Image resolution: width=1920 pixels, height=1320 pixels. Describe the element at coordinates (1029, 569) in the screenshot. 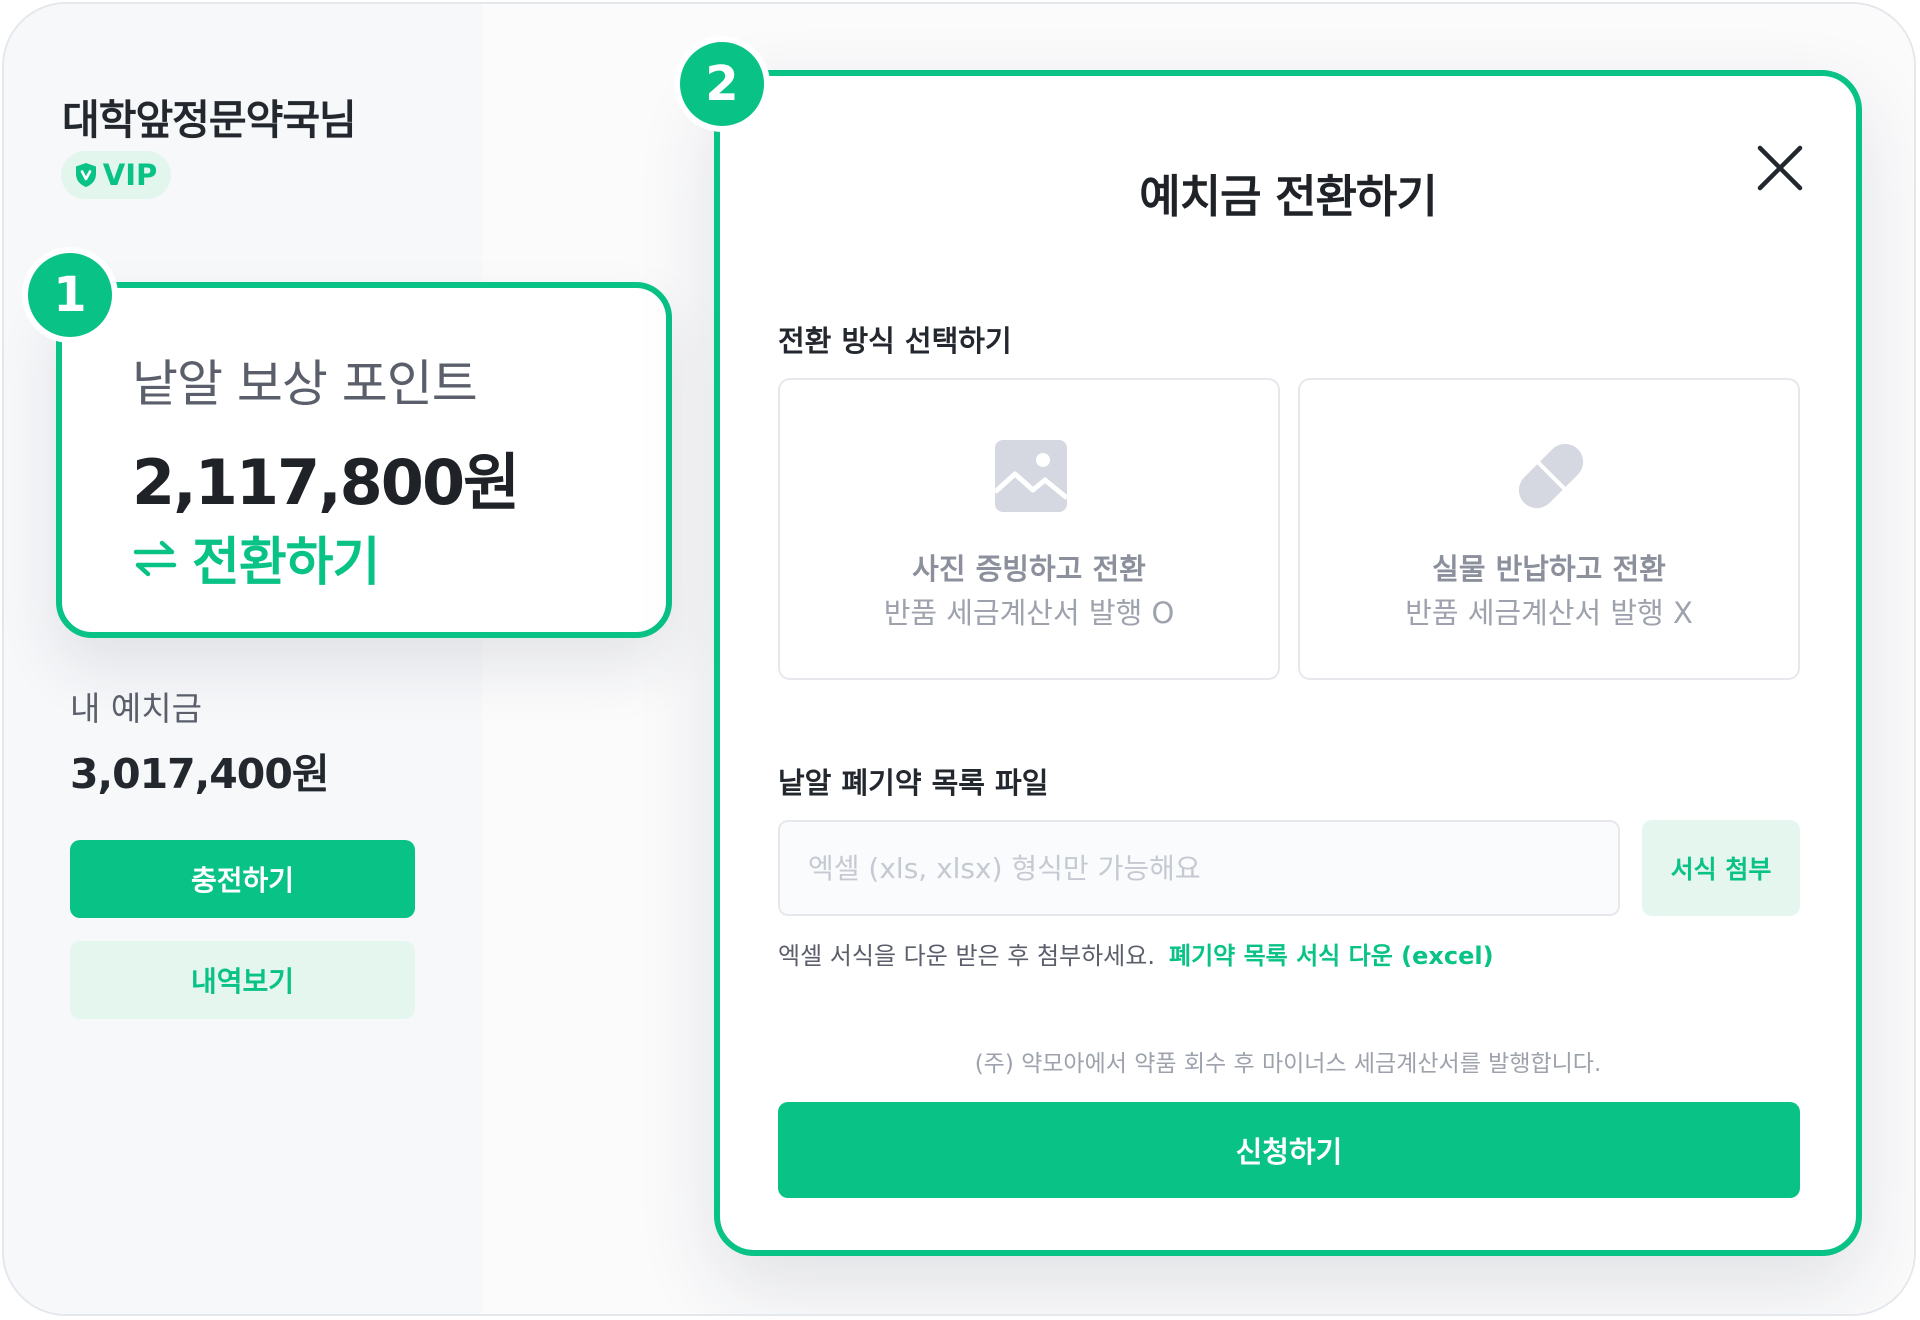

I see `option-title: 사진 증빙하고 전환` at that location.